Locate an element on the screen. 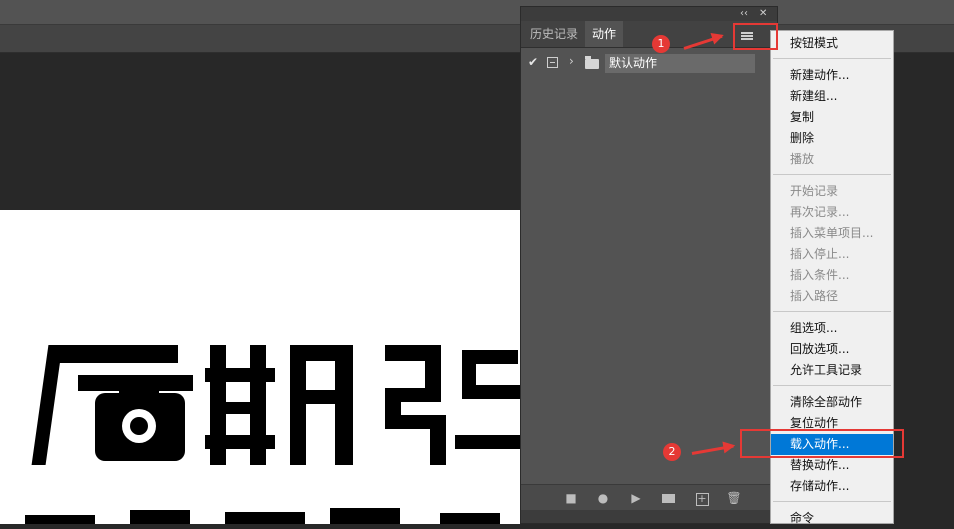 This screenshot has width=954, height=529. menu-item-commands: 命令 is located at coordinates (832, 518).